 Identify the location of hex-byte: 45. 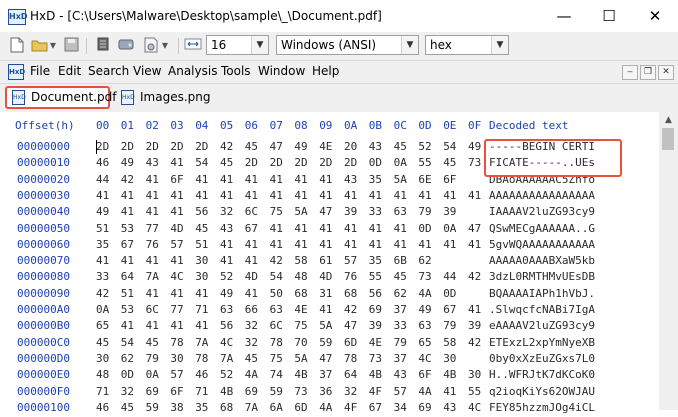
(251, 358).